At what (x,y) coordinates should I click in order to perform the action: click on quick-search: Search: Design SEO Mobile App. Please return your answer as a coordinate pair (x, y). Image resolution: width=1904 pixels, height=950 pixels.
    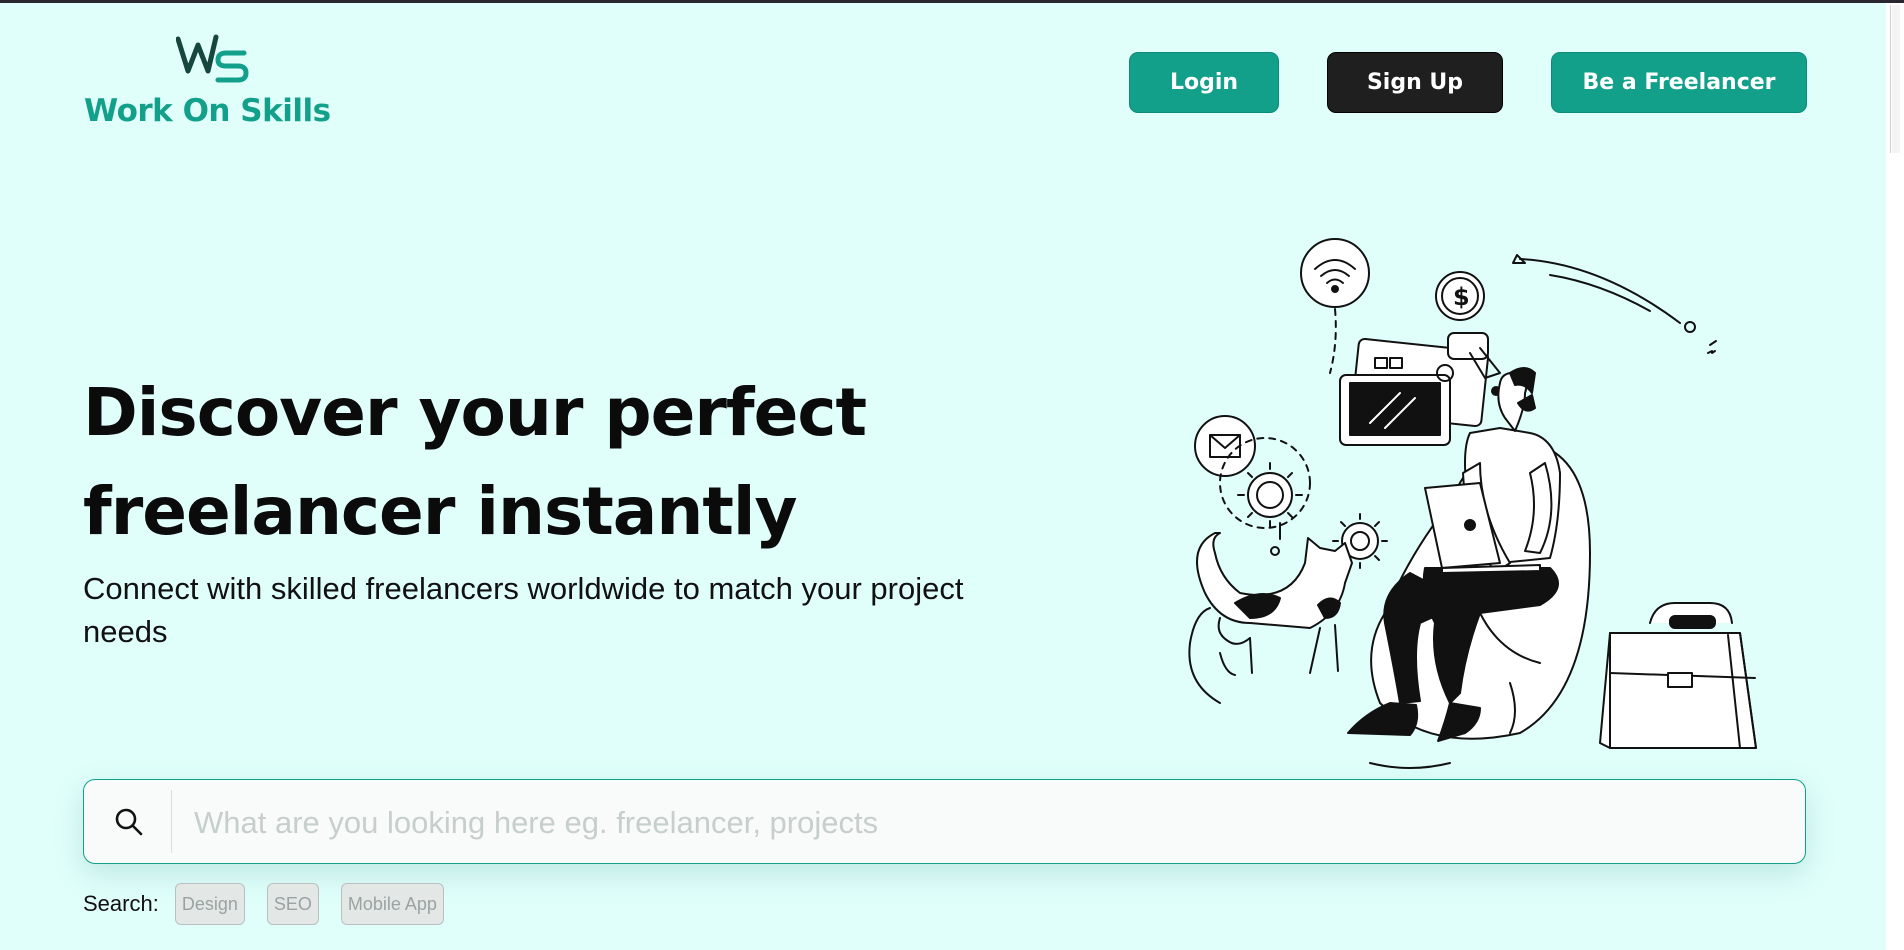
    Looking at the image, I should click on (274, 904).